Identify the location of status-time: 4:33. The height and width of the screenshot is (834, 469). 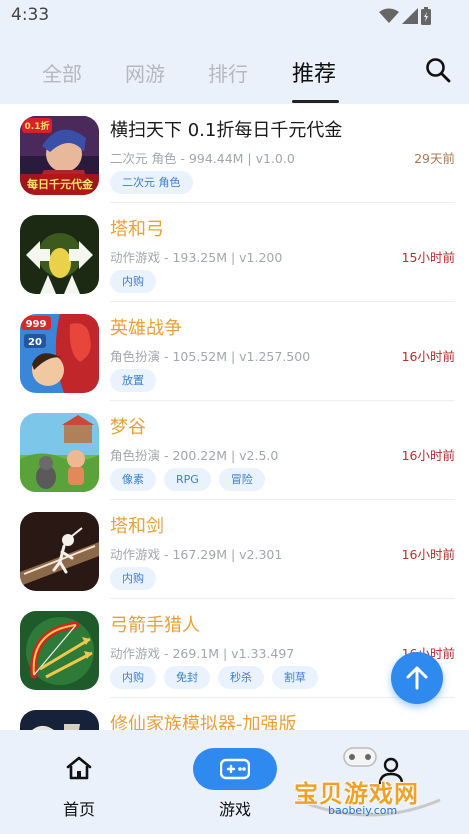
(30, 15).